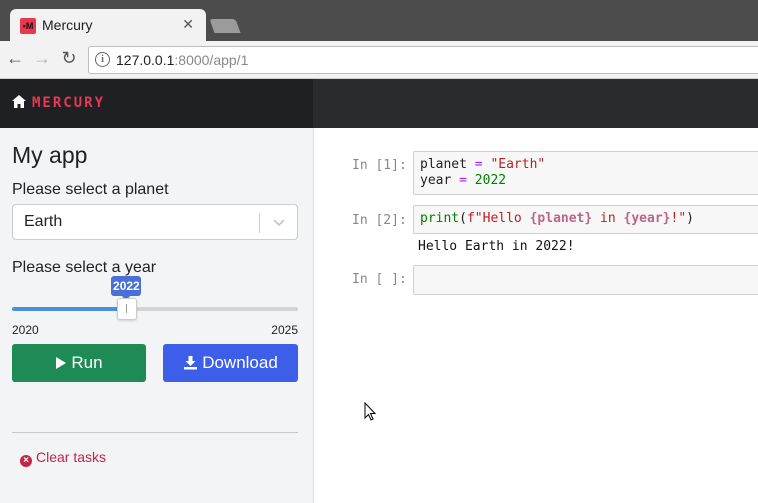  Describe the element at coordinates (126, 288) in the screenshot. I see `slider-value-bubble: 2022` at that location.